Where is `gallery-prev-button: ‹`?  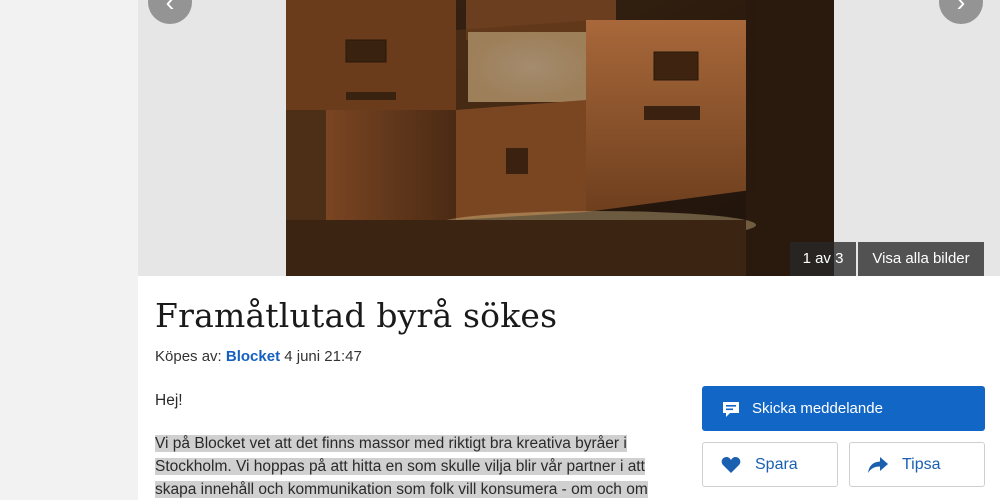
gallery-prev-button: ‹ is located at coordinates (170, 12).